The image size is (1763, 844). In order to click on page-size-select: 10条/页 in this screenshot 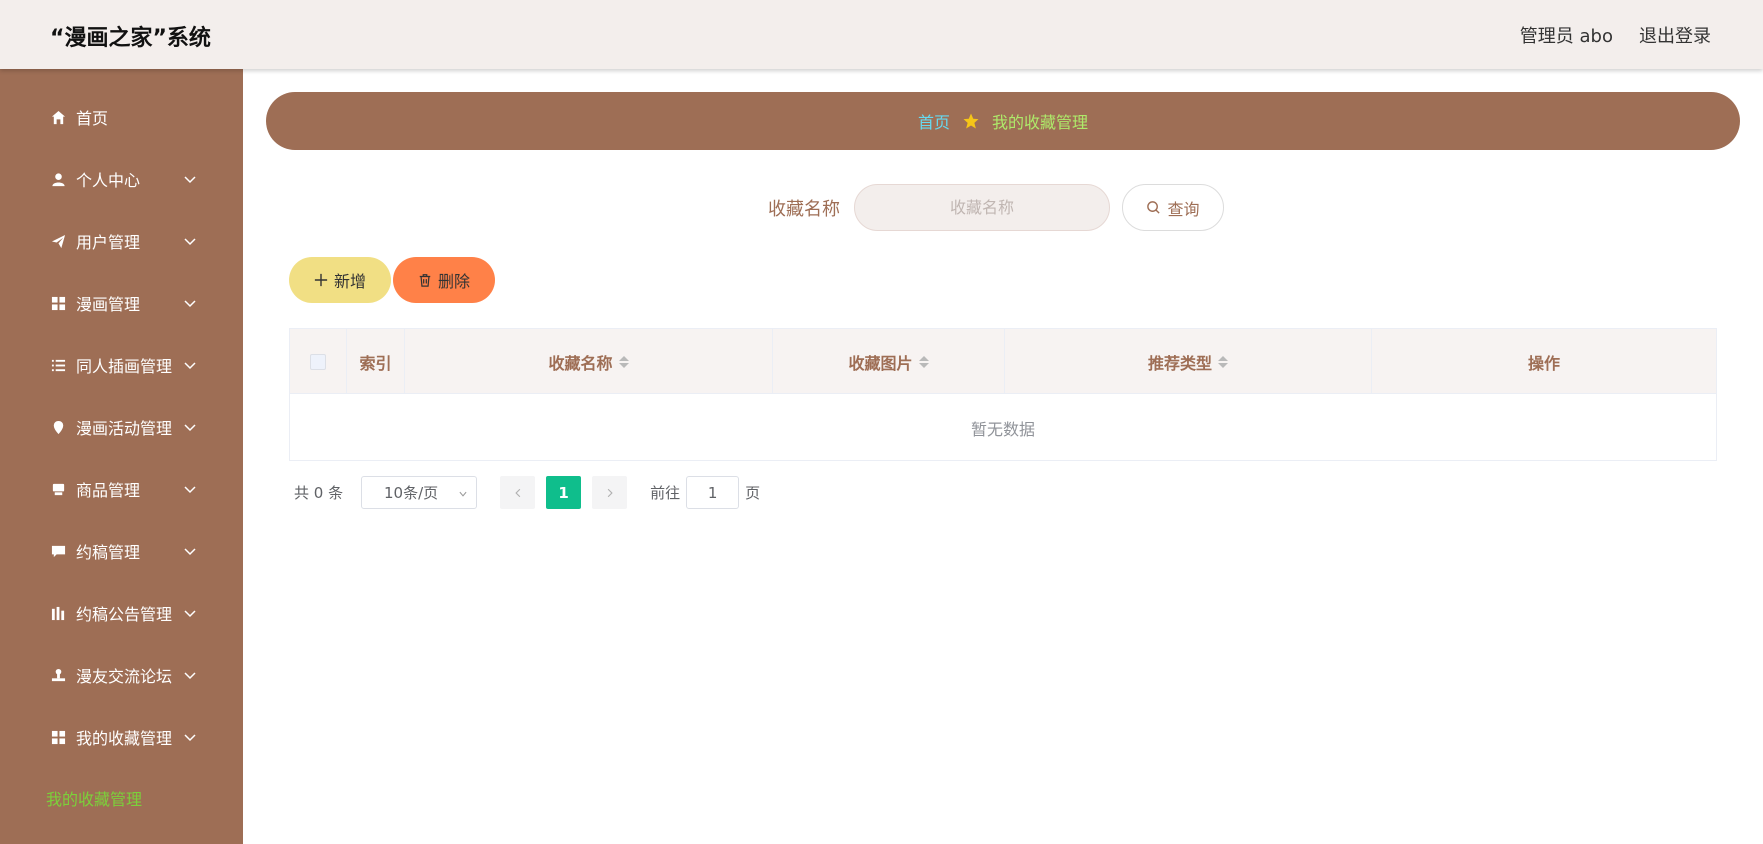, I will do `click(419, 492)`.